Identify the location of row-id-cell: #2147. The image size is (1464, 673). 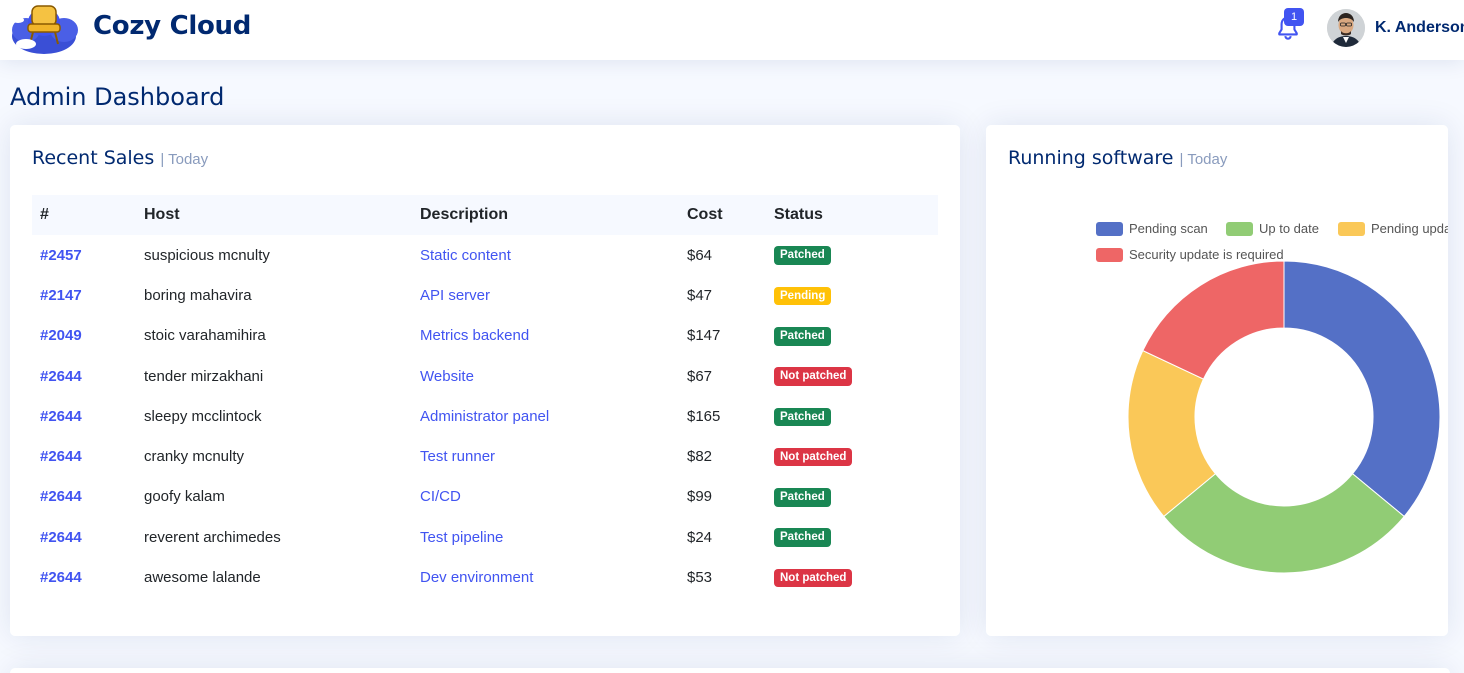
(84, 295).